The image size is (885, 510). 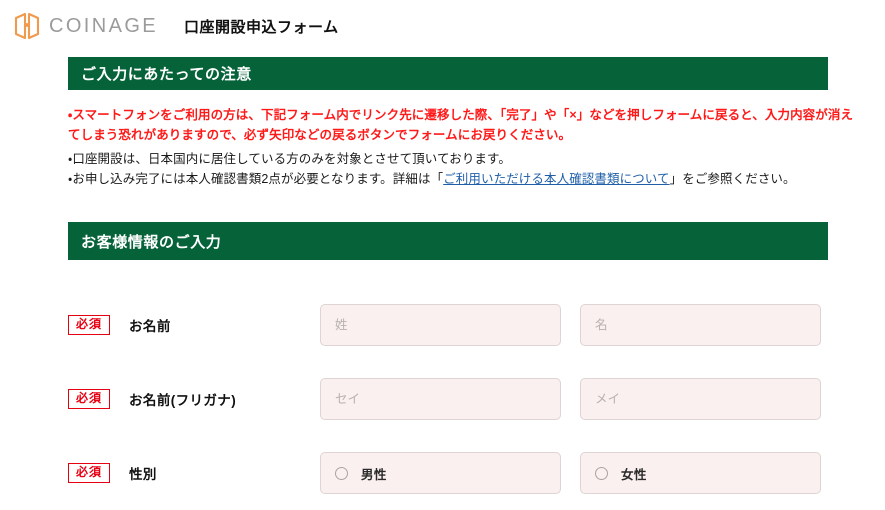 What do you see at coordinates (440, 399) in the screenshot?
I see `lastname-kana-input` at bounding box center [440, 399].